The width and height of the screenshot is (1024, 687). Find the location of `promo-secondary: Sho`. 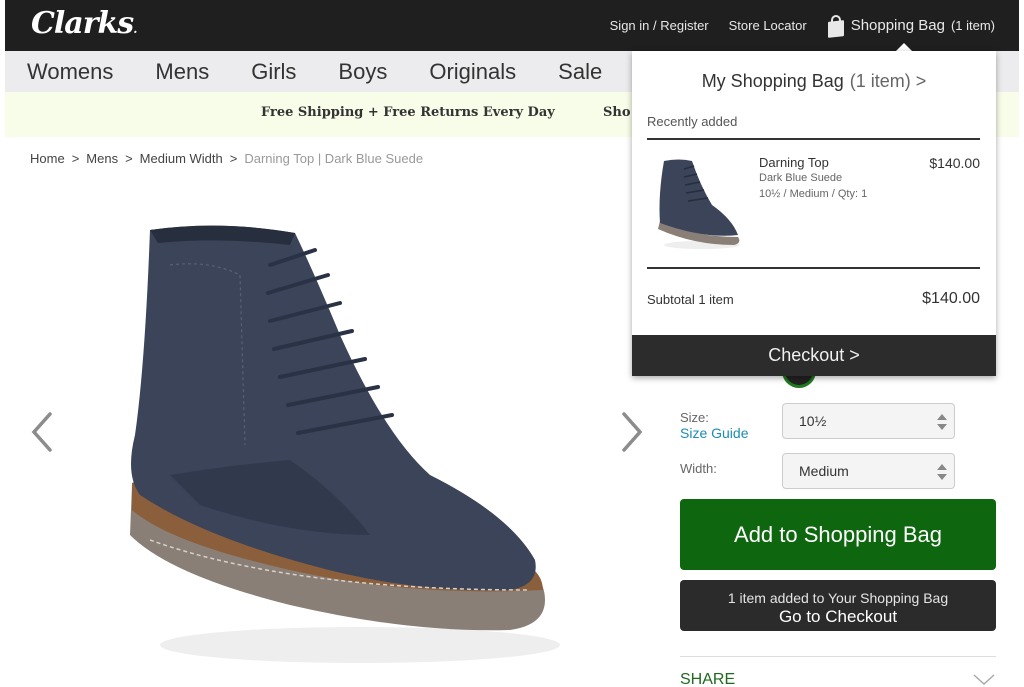

promo-secondary: Sho is located at coordinates (617, 112).